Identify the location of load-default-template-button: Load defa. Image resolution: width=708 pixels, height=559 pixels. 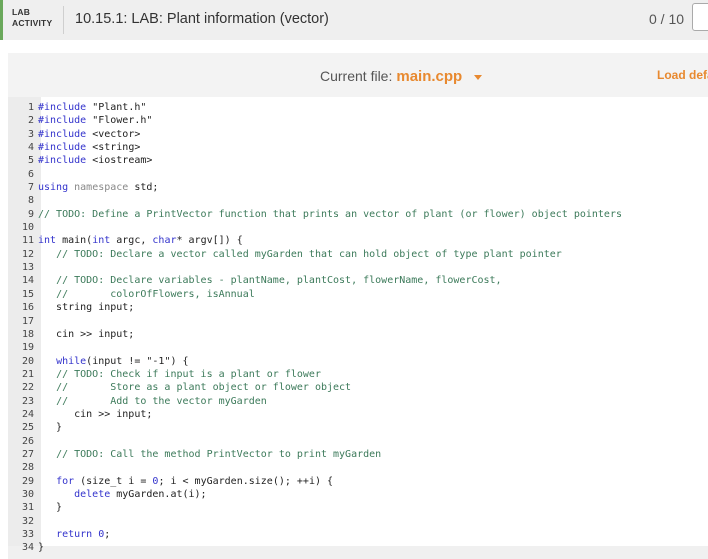
(682, 75).